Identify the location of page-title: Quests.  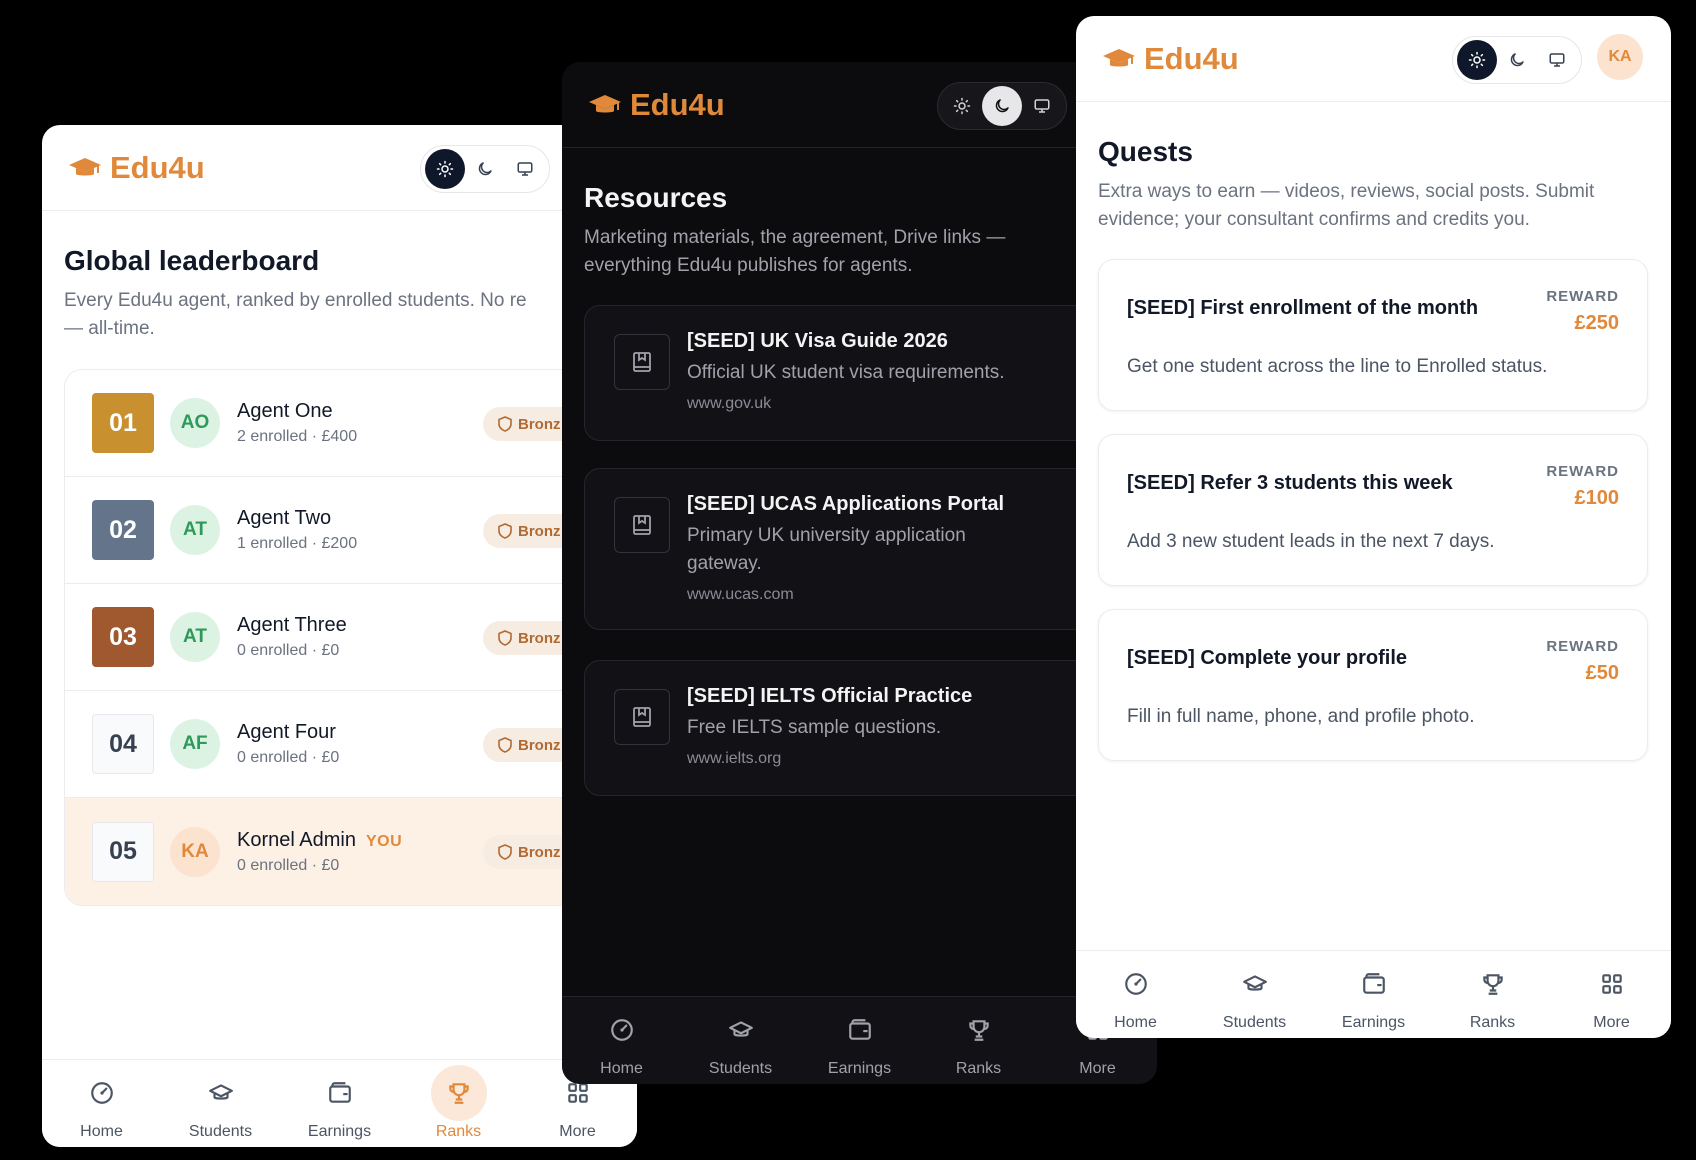
(1145, 151).